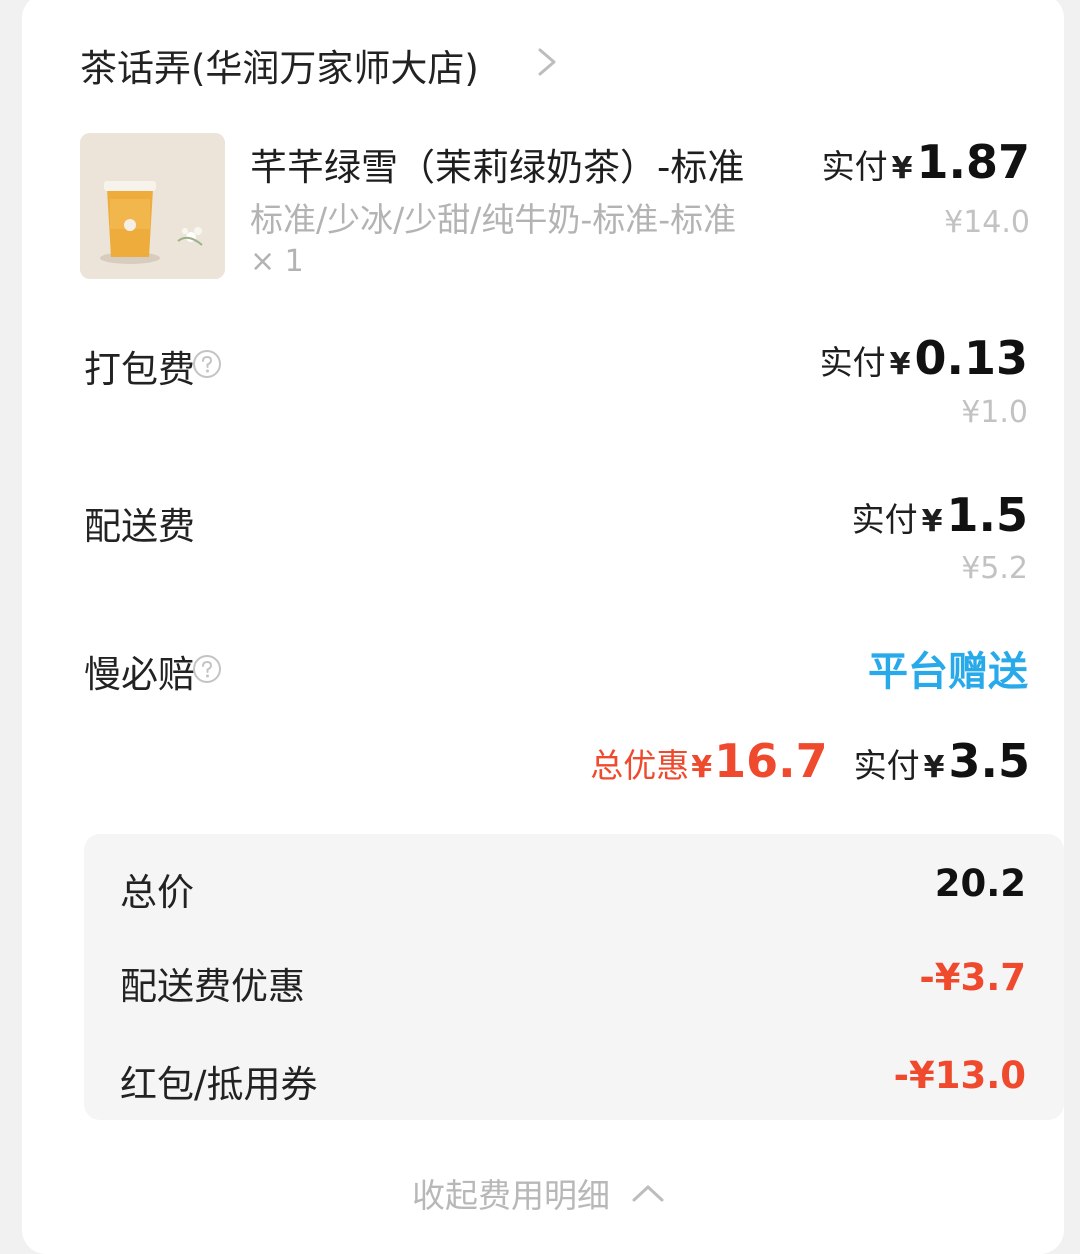 Image resolution: width=1080 pixels, height=1254 pixels. Describe the element at coordinates (648, 1193) in the screenshot. I see `chevron-up-icon` at that location.